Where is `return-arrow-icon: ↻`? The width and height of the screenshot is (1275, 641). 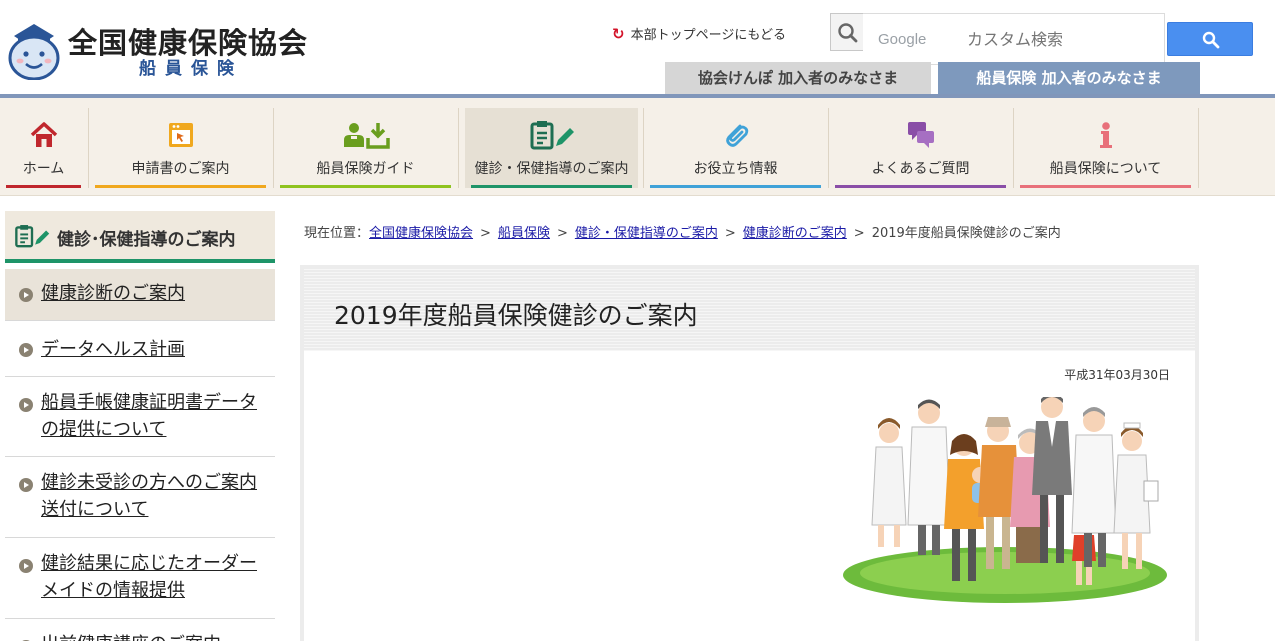 return-arrow-icon: ↻ is located at coordinates (618, 34).